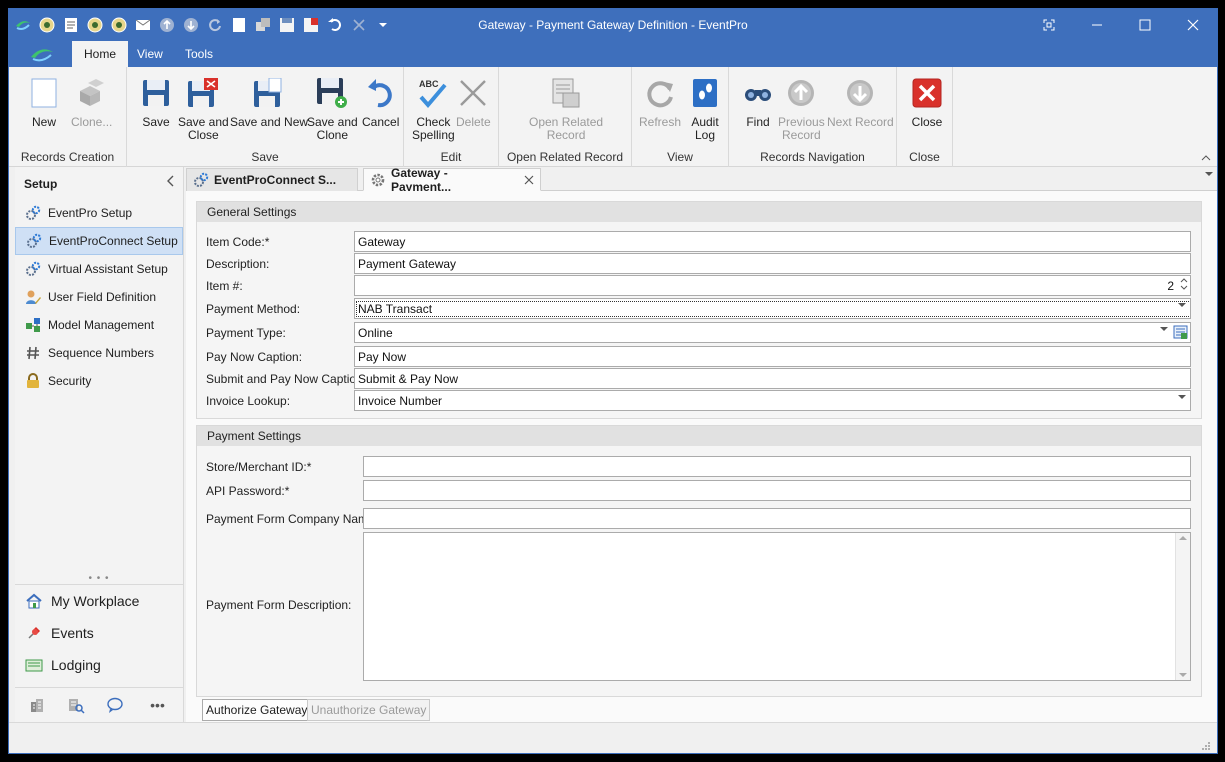 This screenshot has width=1225, height=762. I want to click on scroll-up-icon, so click(1183, 538).